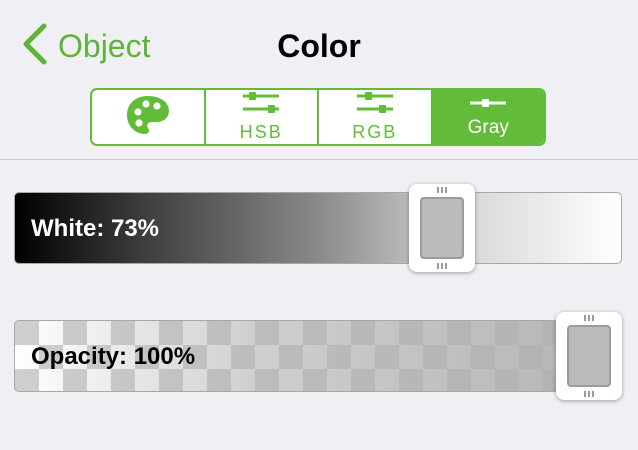 The height and width of the screenshot is (450, 638). I want to click on palette-icon, so click(148, 117).